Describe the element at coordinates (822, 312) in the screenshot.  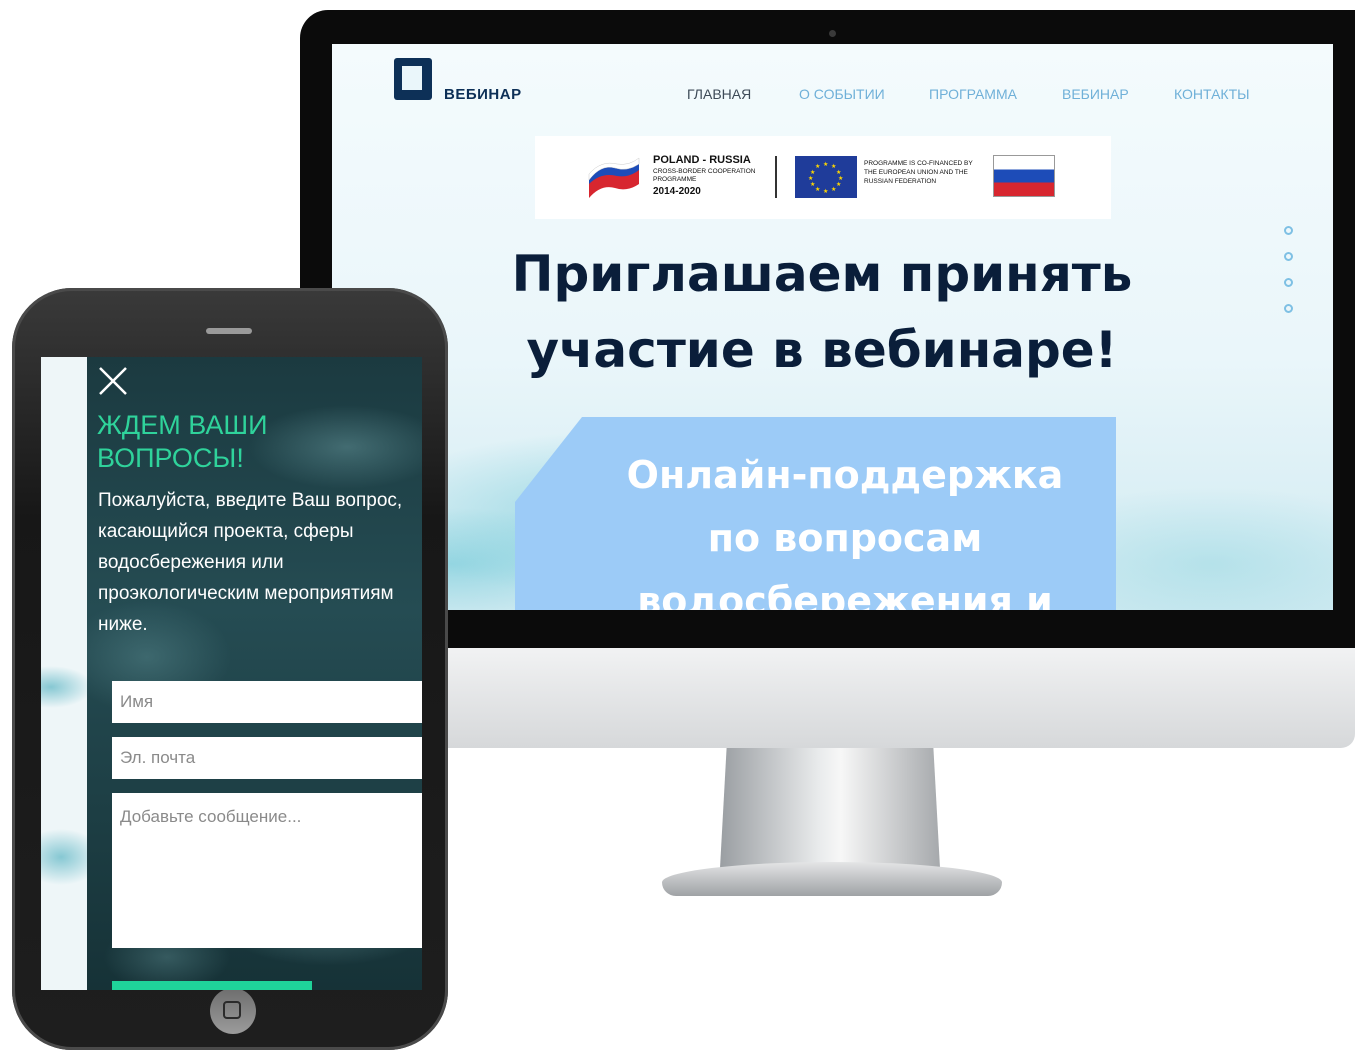
I see `hero-title: Приглашаем принять участие в вебинаре!` at that location.